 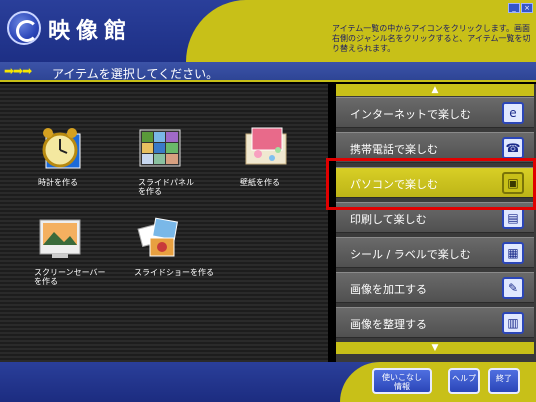 I want to click on category-label: 画像を整理する, so click(x=388, y=324).